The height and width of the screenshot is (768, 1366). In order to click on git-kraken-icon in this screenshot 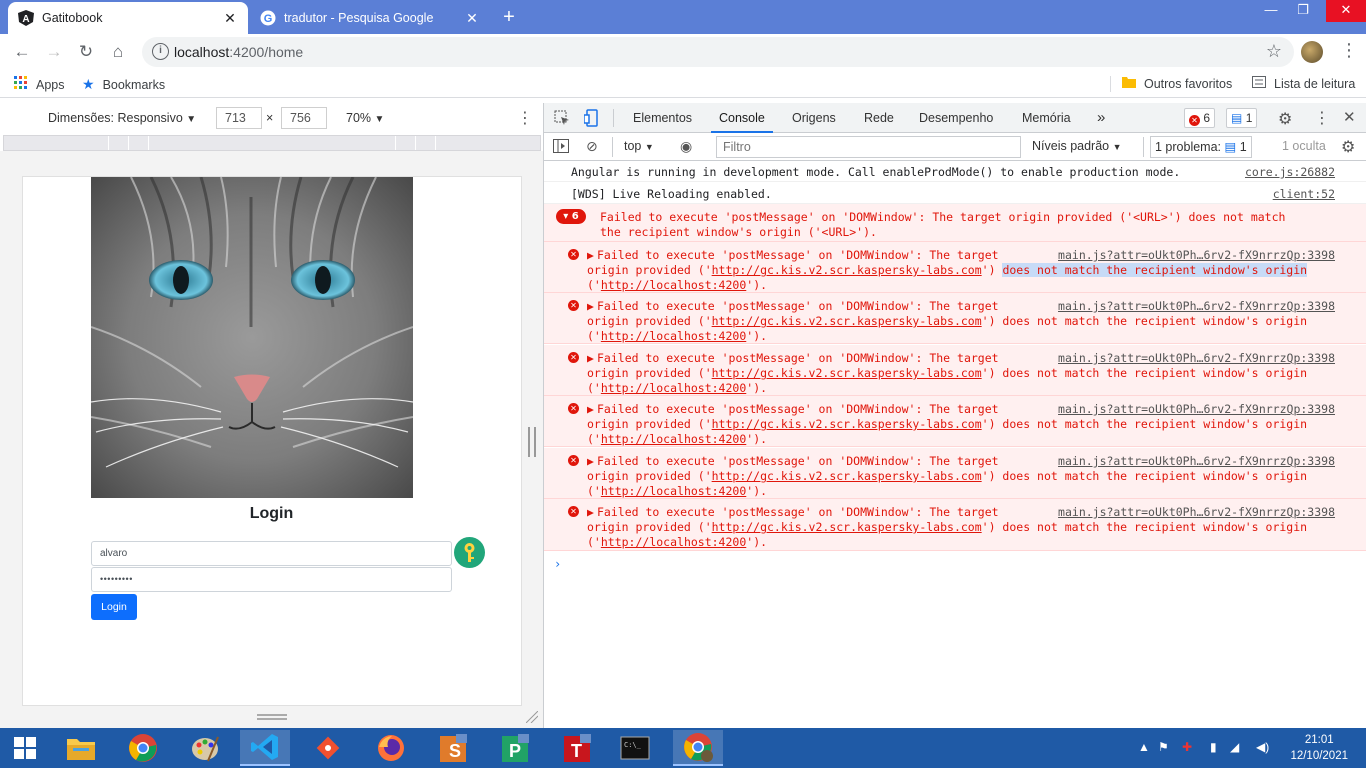, I will do `click(328, 748)`.